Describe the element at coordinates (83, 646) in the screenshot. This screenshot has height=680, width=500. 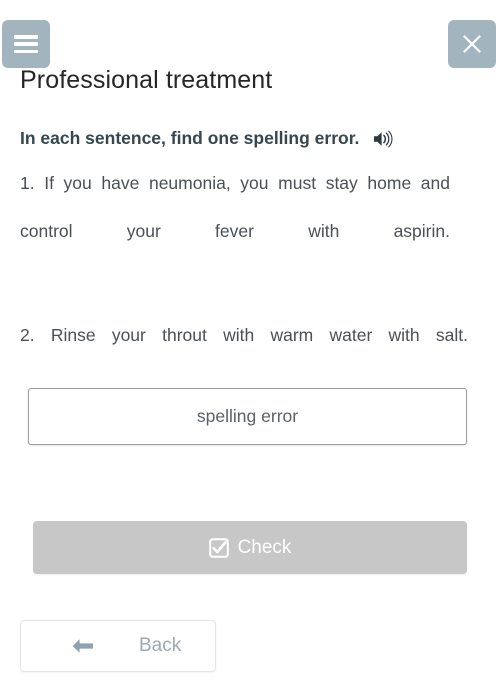
I see `arrow-left-icon` at that location.